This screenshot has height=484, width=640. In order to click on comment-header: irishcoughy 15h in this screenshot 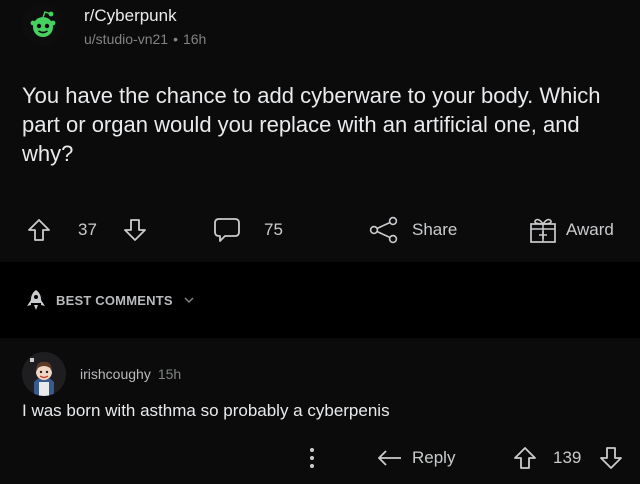, I will do `click(101, 374)`.